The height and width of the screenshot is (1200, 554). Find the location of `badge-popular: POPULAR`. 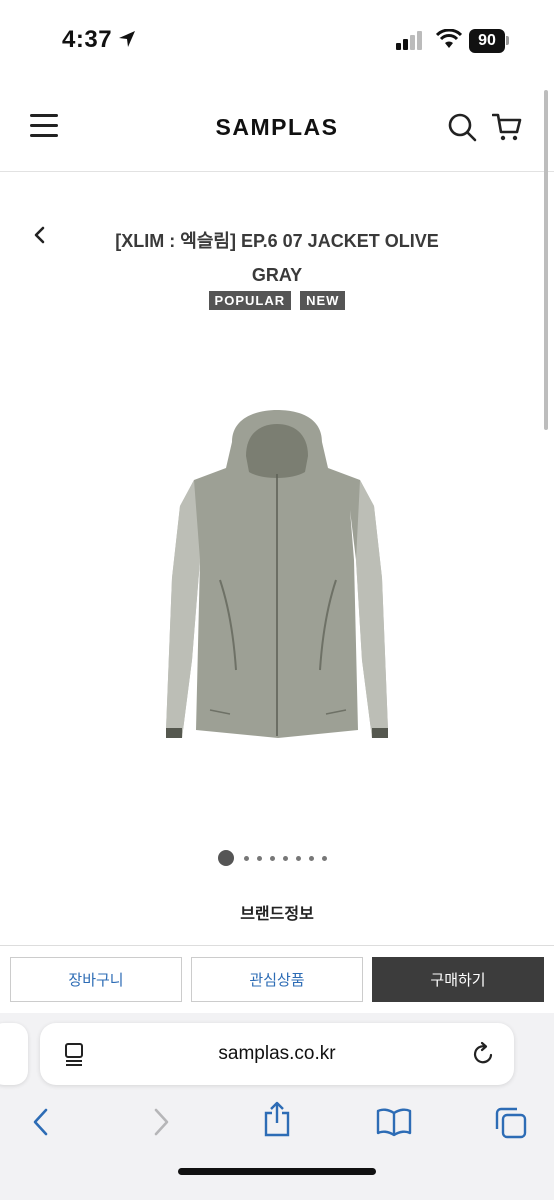

badge-popular: POPULAR is located at coordinates (250, 300).